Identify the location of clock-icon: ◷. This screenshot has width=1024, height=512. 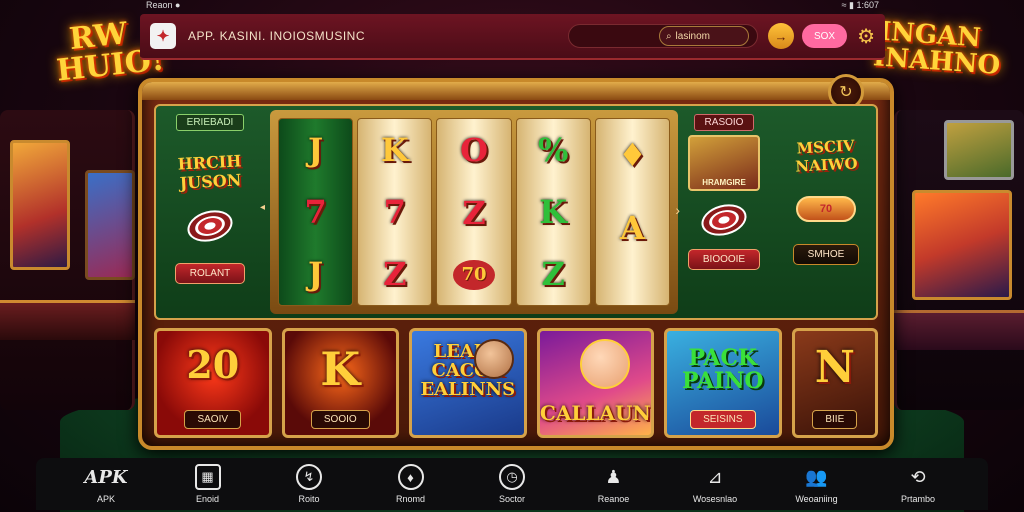
(512, 477).